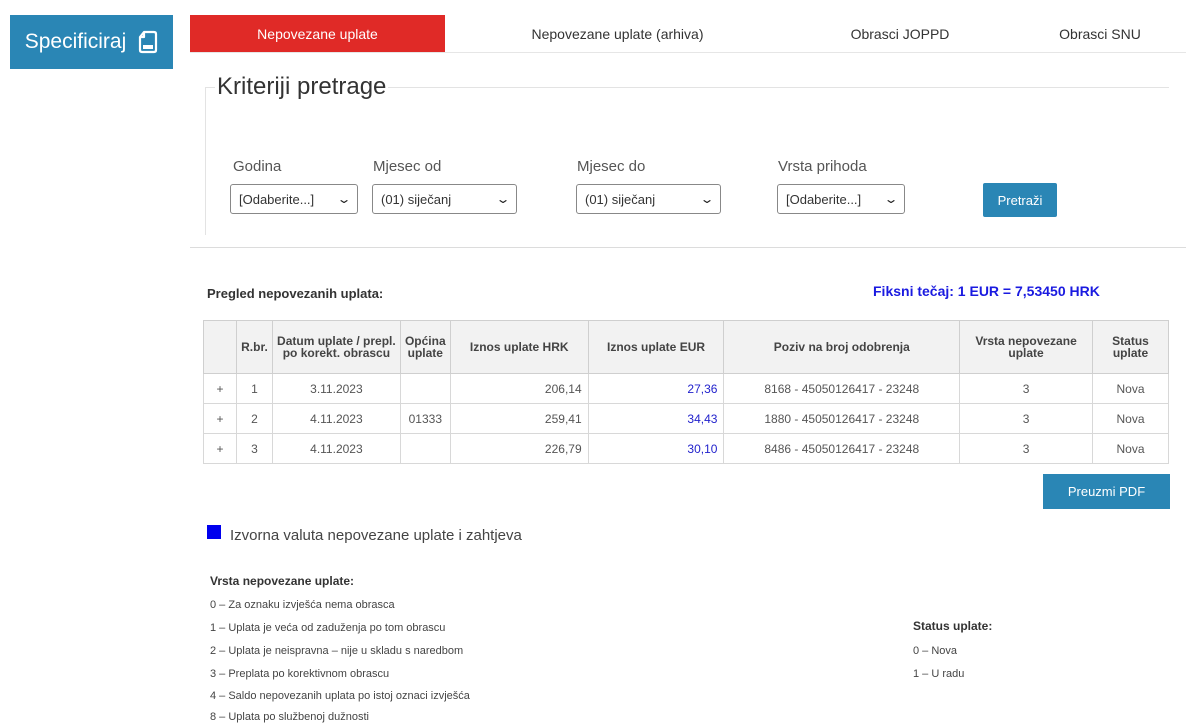  What do you see at coordinates (407, 166) in the screenshot?
I see `mjesec-od-label: Mjesec od` at bounding box center [407, 166].